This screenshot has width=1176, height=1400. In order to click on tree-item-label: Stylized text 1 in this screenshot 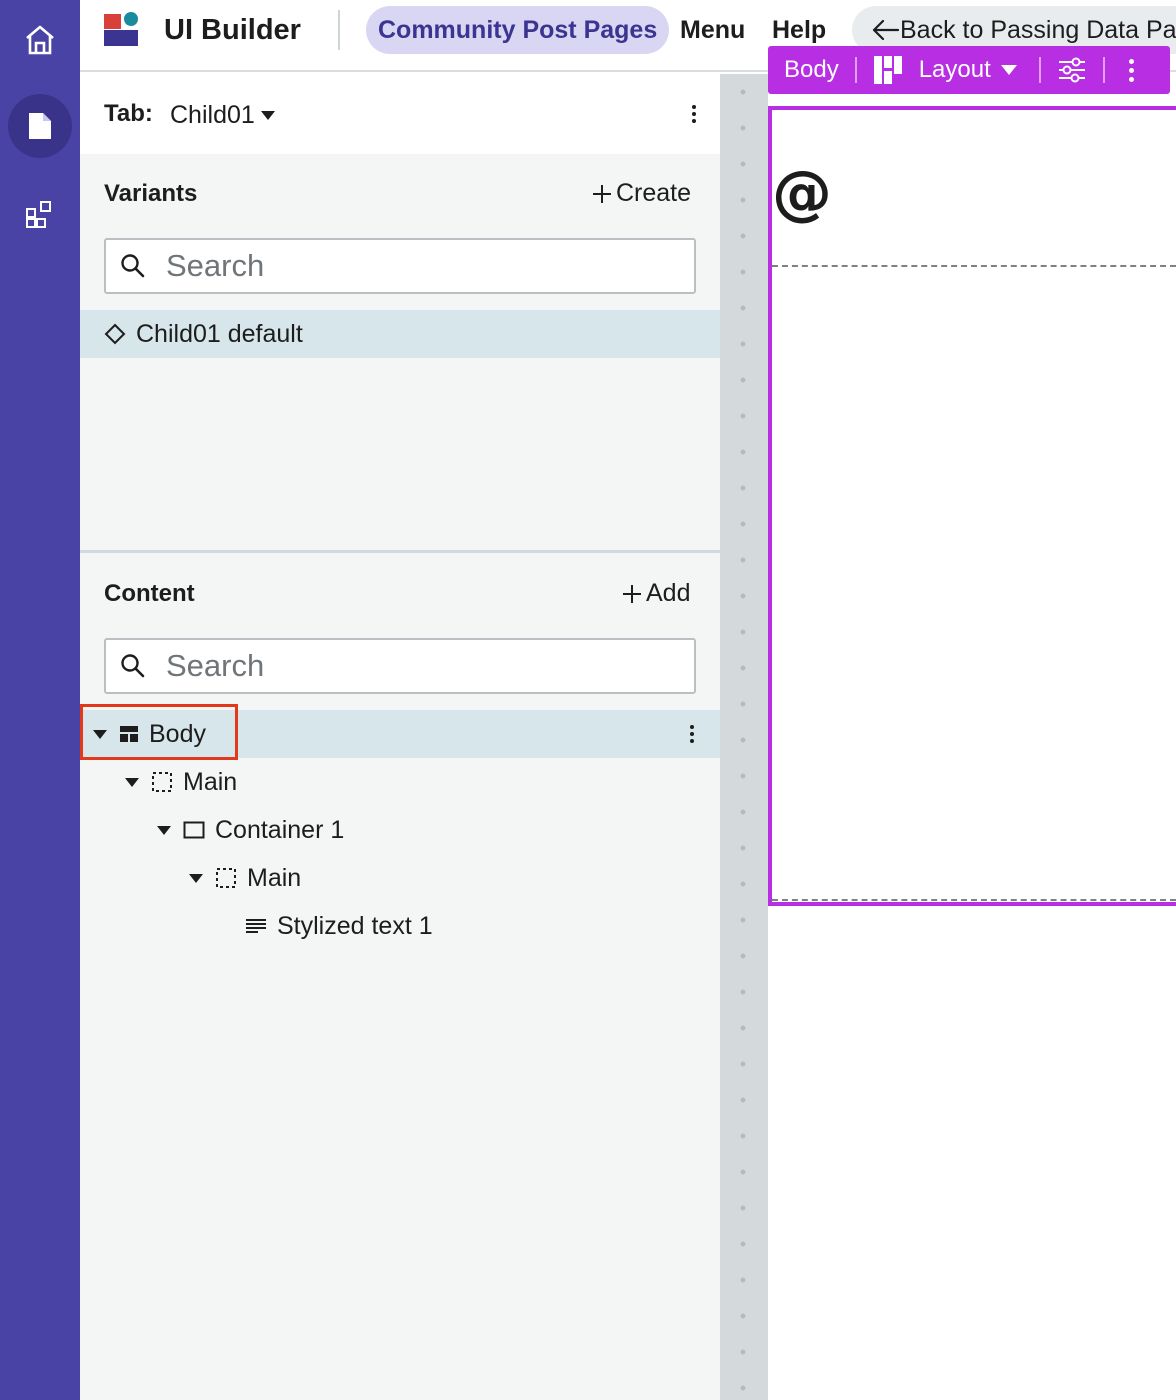, I will do `click(355, 925)`.